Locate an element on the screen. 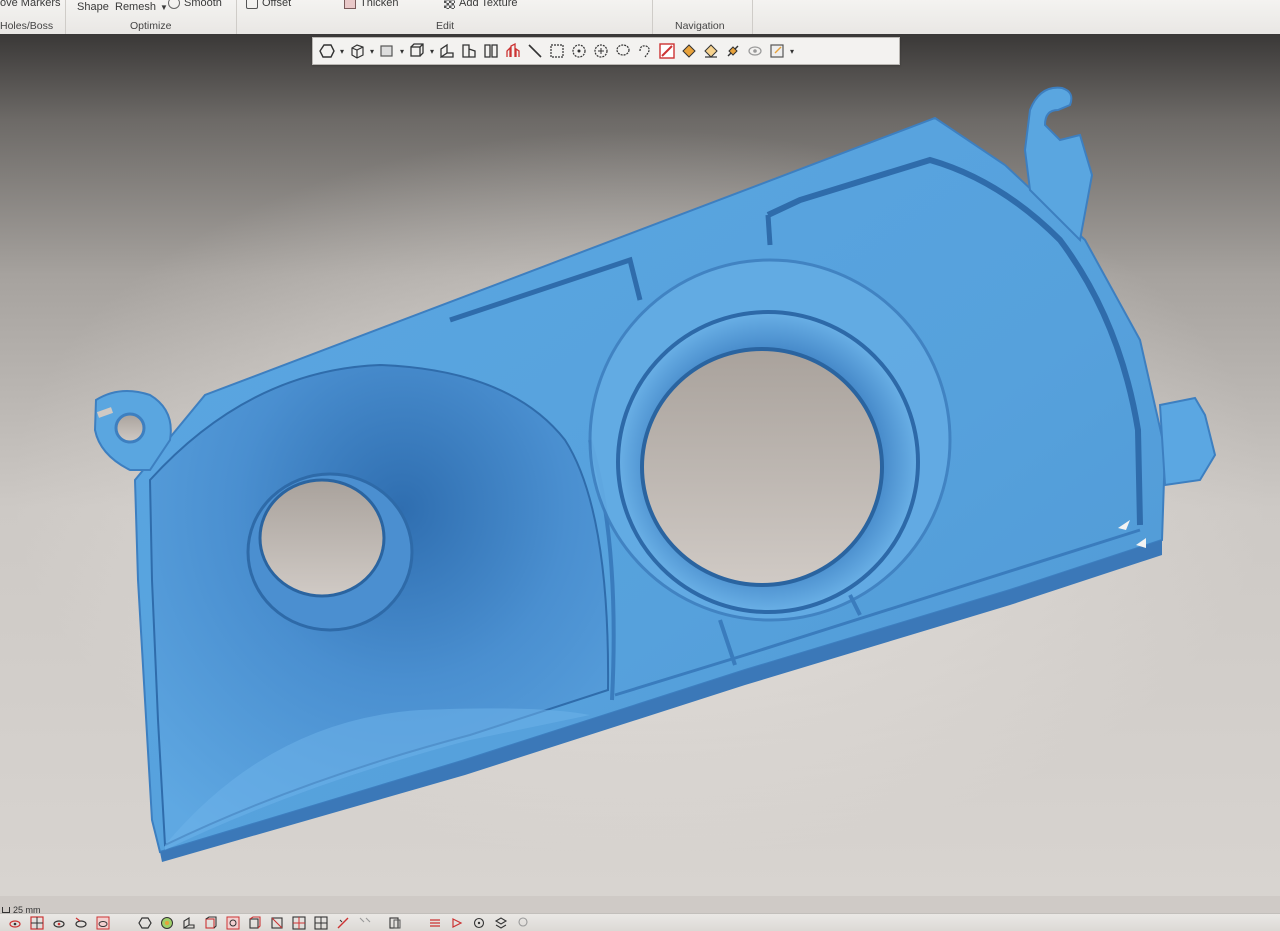 Image resolution: width=1280 pixels, height=931 pixels. target-icon is located at coordinates (479, 922).